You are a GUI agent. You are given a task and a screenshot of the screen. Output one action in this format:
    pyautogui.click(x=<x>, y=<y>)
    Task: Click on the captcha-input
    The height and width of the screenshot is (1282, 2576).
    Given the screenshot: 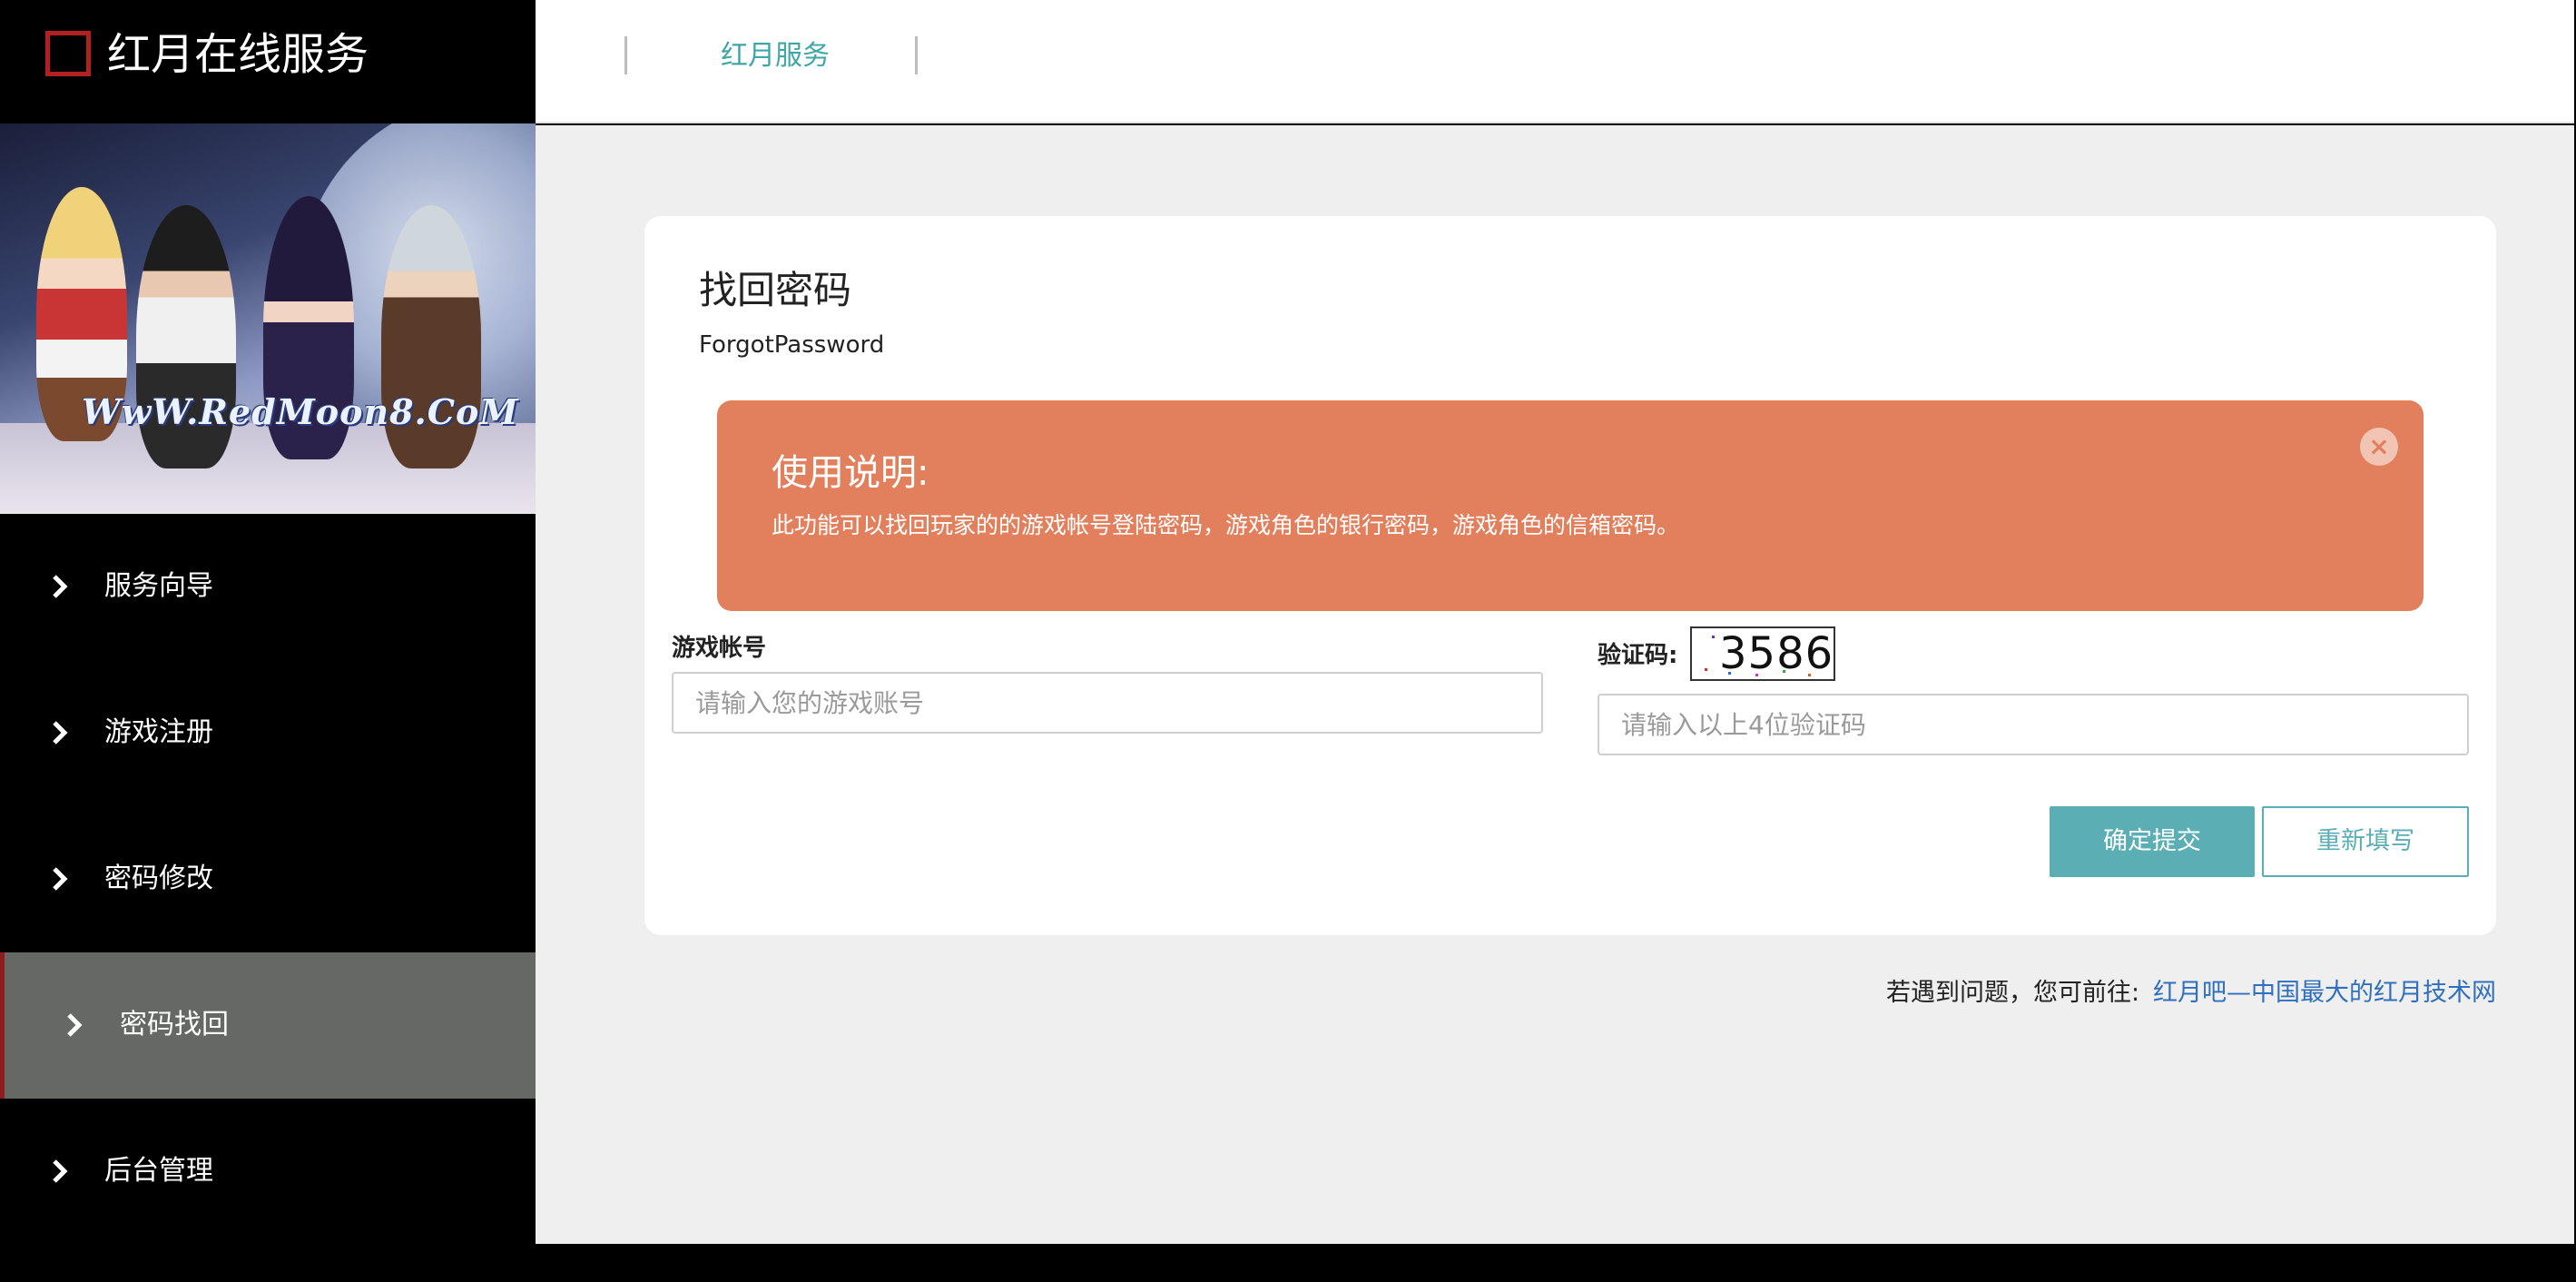 What is the action you would take?
    pyautogui.click(x=2033, y=724)
    